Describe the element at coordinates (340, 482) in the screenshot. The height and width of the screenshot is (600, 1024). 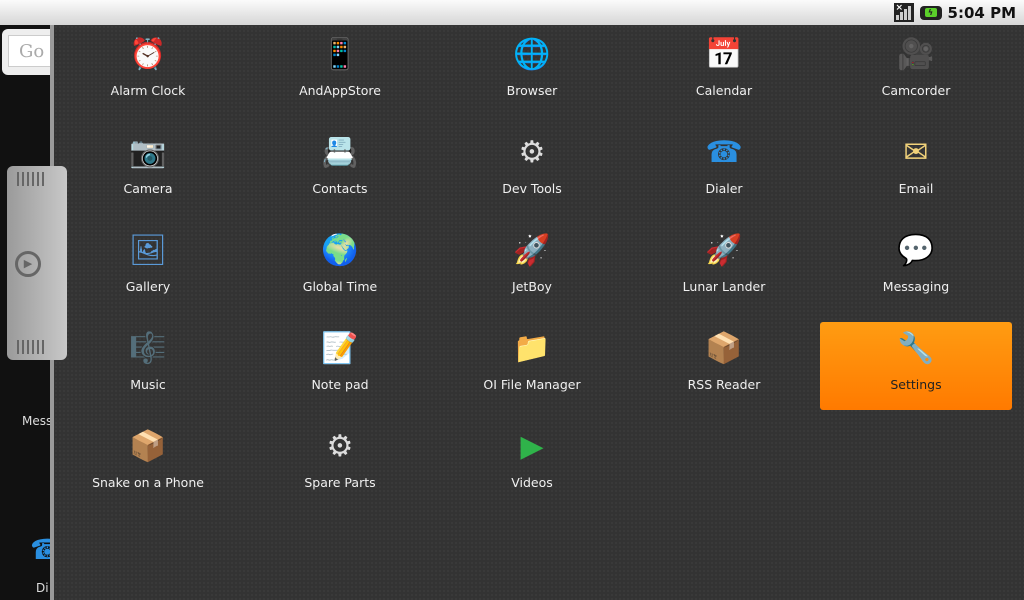
I see `app-label: Spare Parts` at that location.